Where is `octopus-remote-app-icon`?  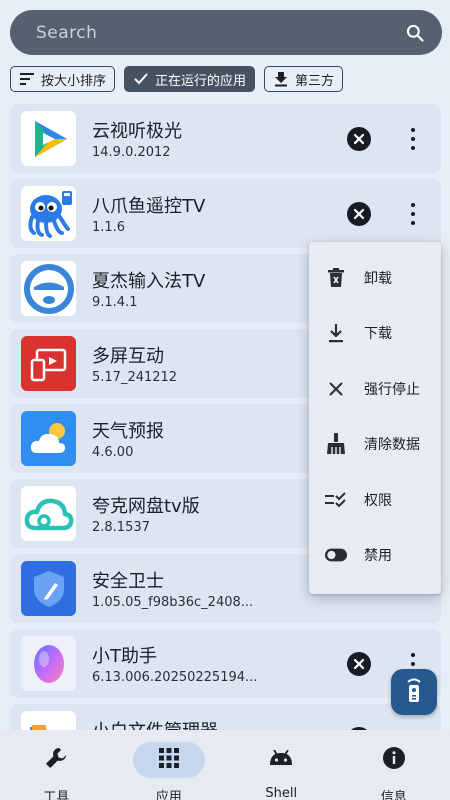
octopus-remote-app-icon is located at coordinates (48, 213).